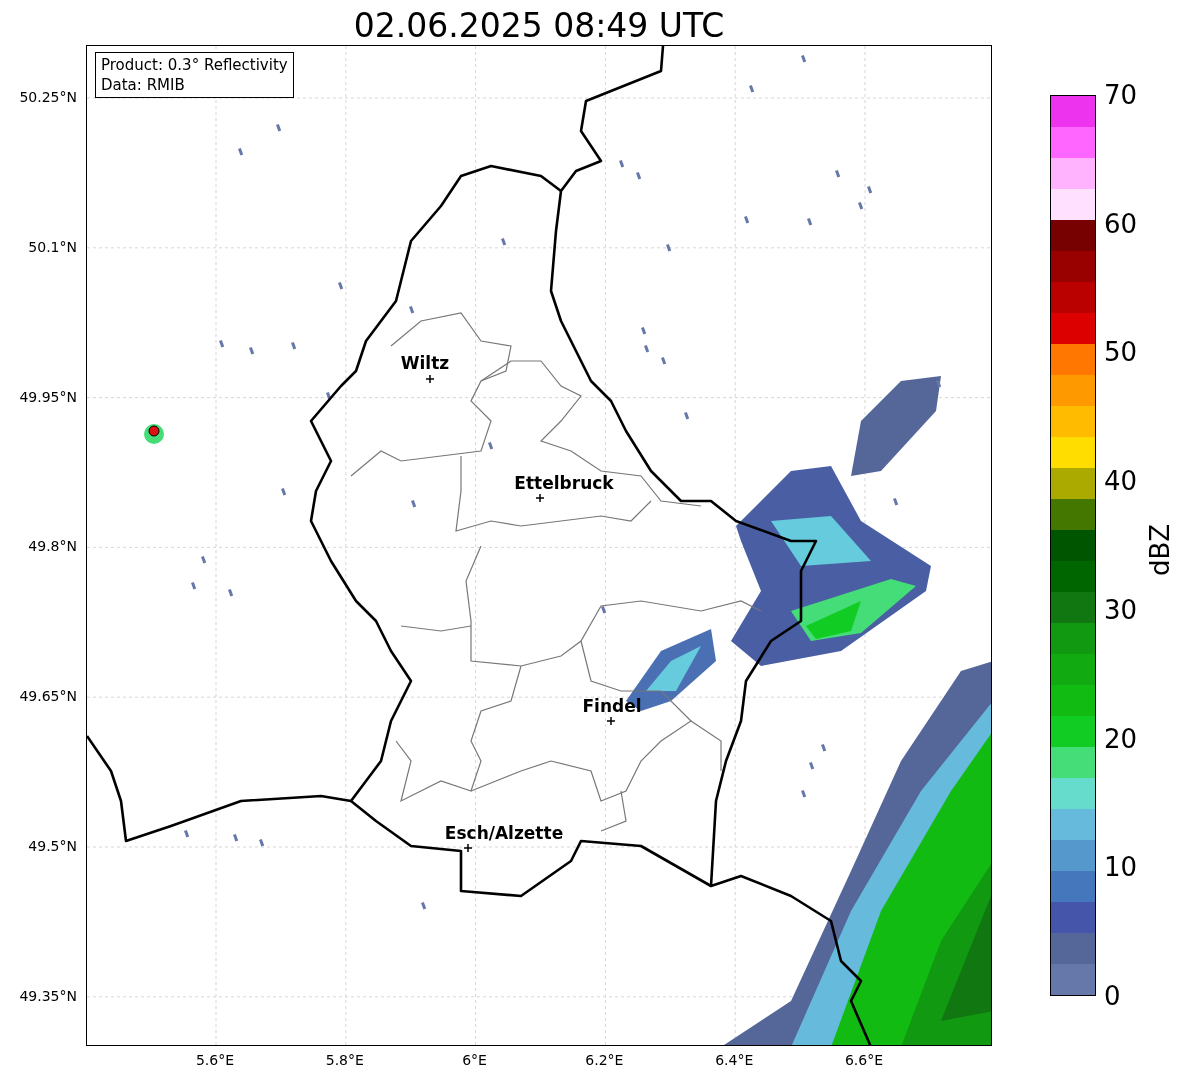 This screenshot has height=1081, width=1184. What do you see at coordinates (564, 483) in the screenshot?
I see `city-label: Ettelbruck` at bounding box center [564, 483].